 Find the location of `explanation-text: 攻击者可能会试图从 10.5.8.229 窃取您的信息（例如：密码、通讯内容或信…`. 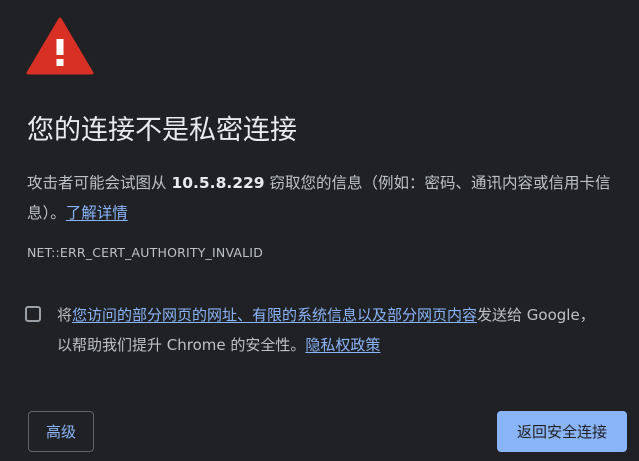

explanation-text: 攻击者可能会试图从 10.5.8.229 窃取您的信息（例如：密码、通讯内容或信… is located at coordinates (327, 198).